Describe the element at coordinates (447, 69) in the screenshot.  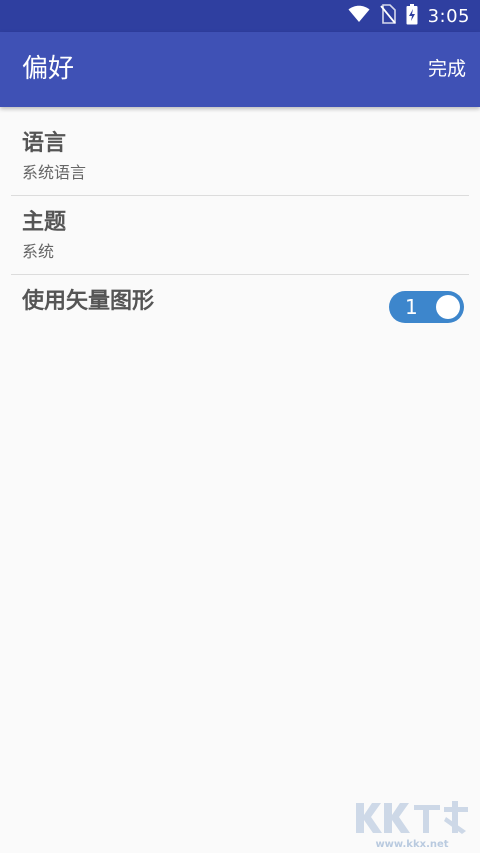
I see `done-button: 完成` at that location.